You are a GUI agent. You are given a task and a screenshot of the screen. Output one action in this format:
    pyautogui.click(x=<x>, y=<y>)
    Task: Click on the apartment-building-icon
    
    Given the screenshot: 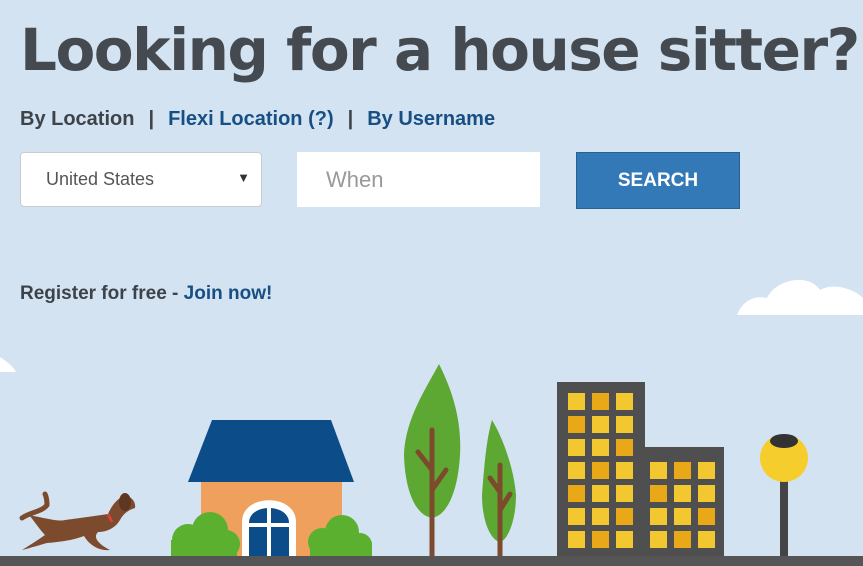 What is the action you would take?
    pyautogui.click(x=640, y=470)
    